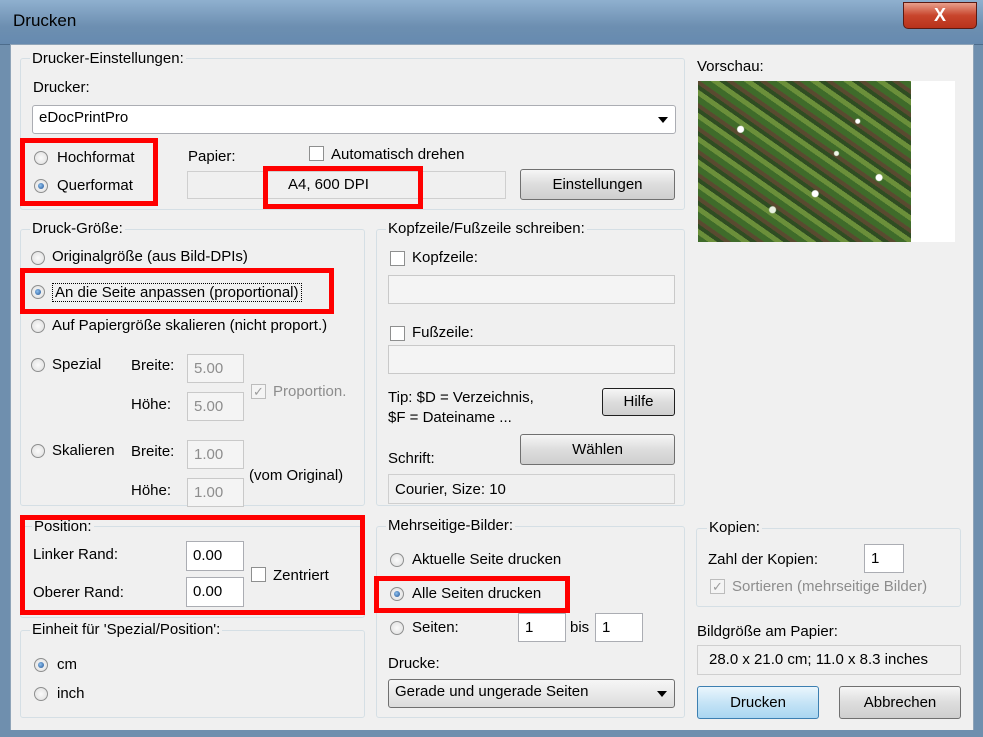  What do you see at coordinates (192, 565) in the screenshot?
I see `highlight-position` at bounding box center [192, 565].